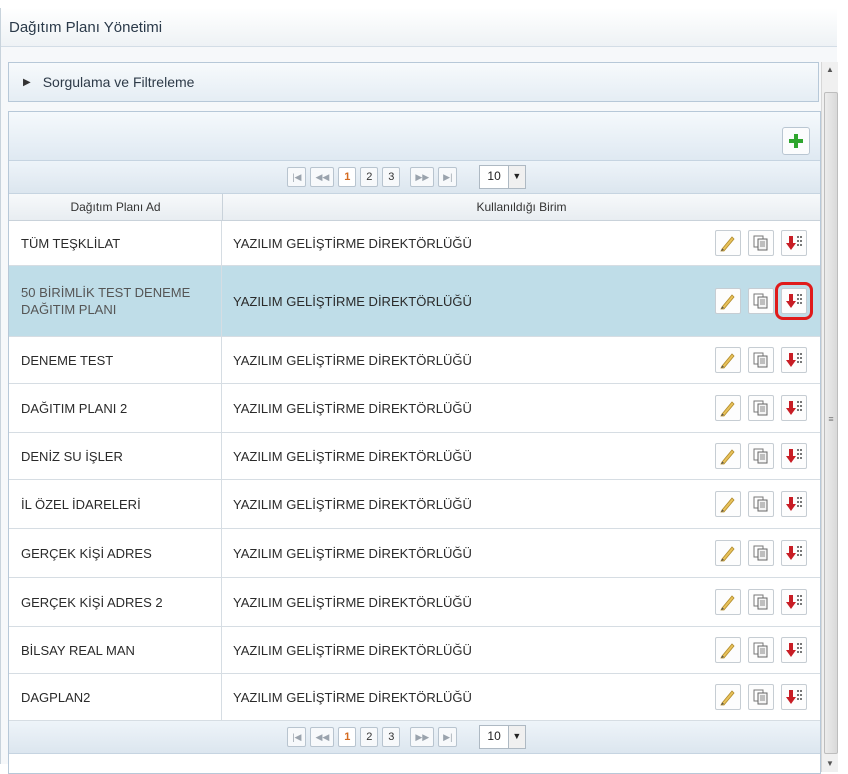 Image resolution: width=848 pixels, height=774 pixels. Describe the element at coordinates (116, 207) in the screenshot. I see `column-header-name: Dağıtım Planı Ad` at that location.